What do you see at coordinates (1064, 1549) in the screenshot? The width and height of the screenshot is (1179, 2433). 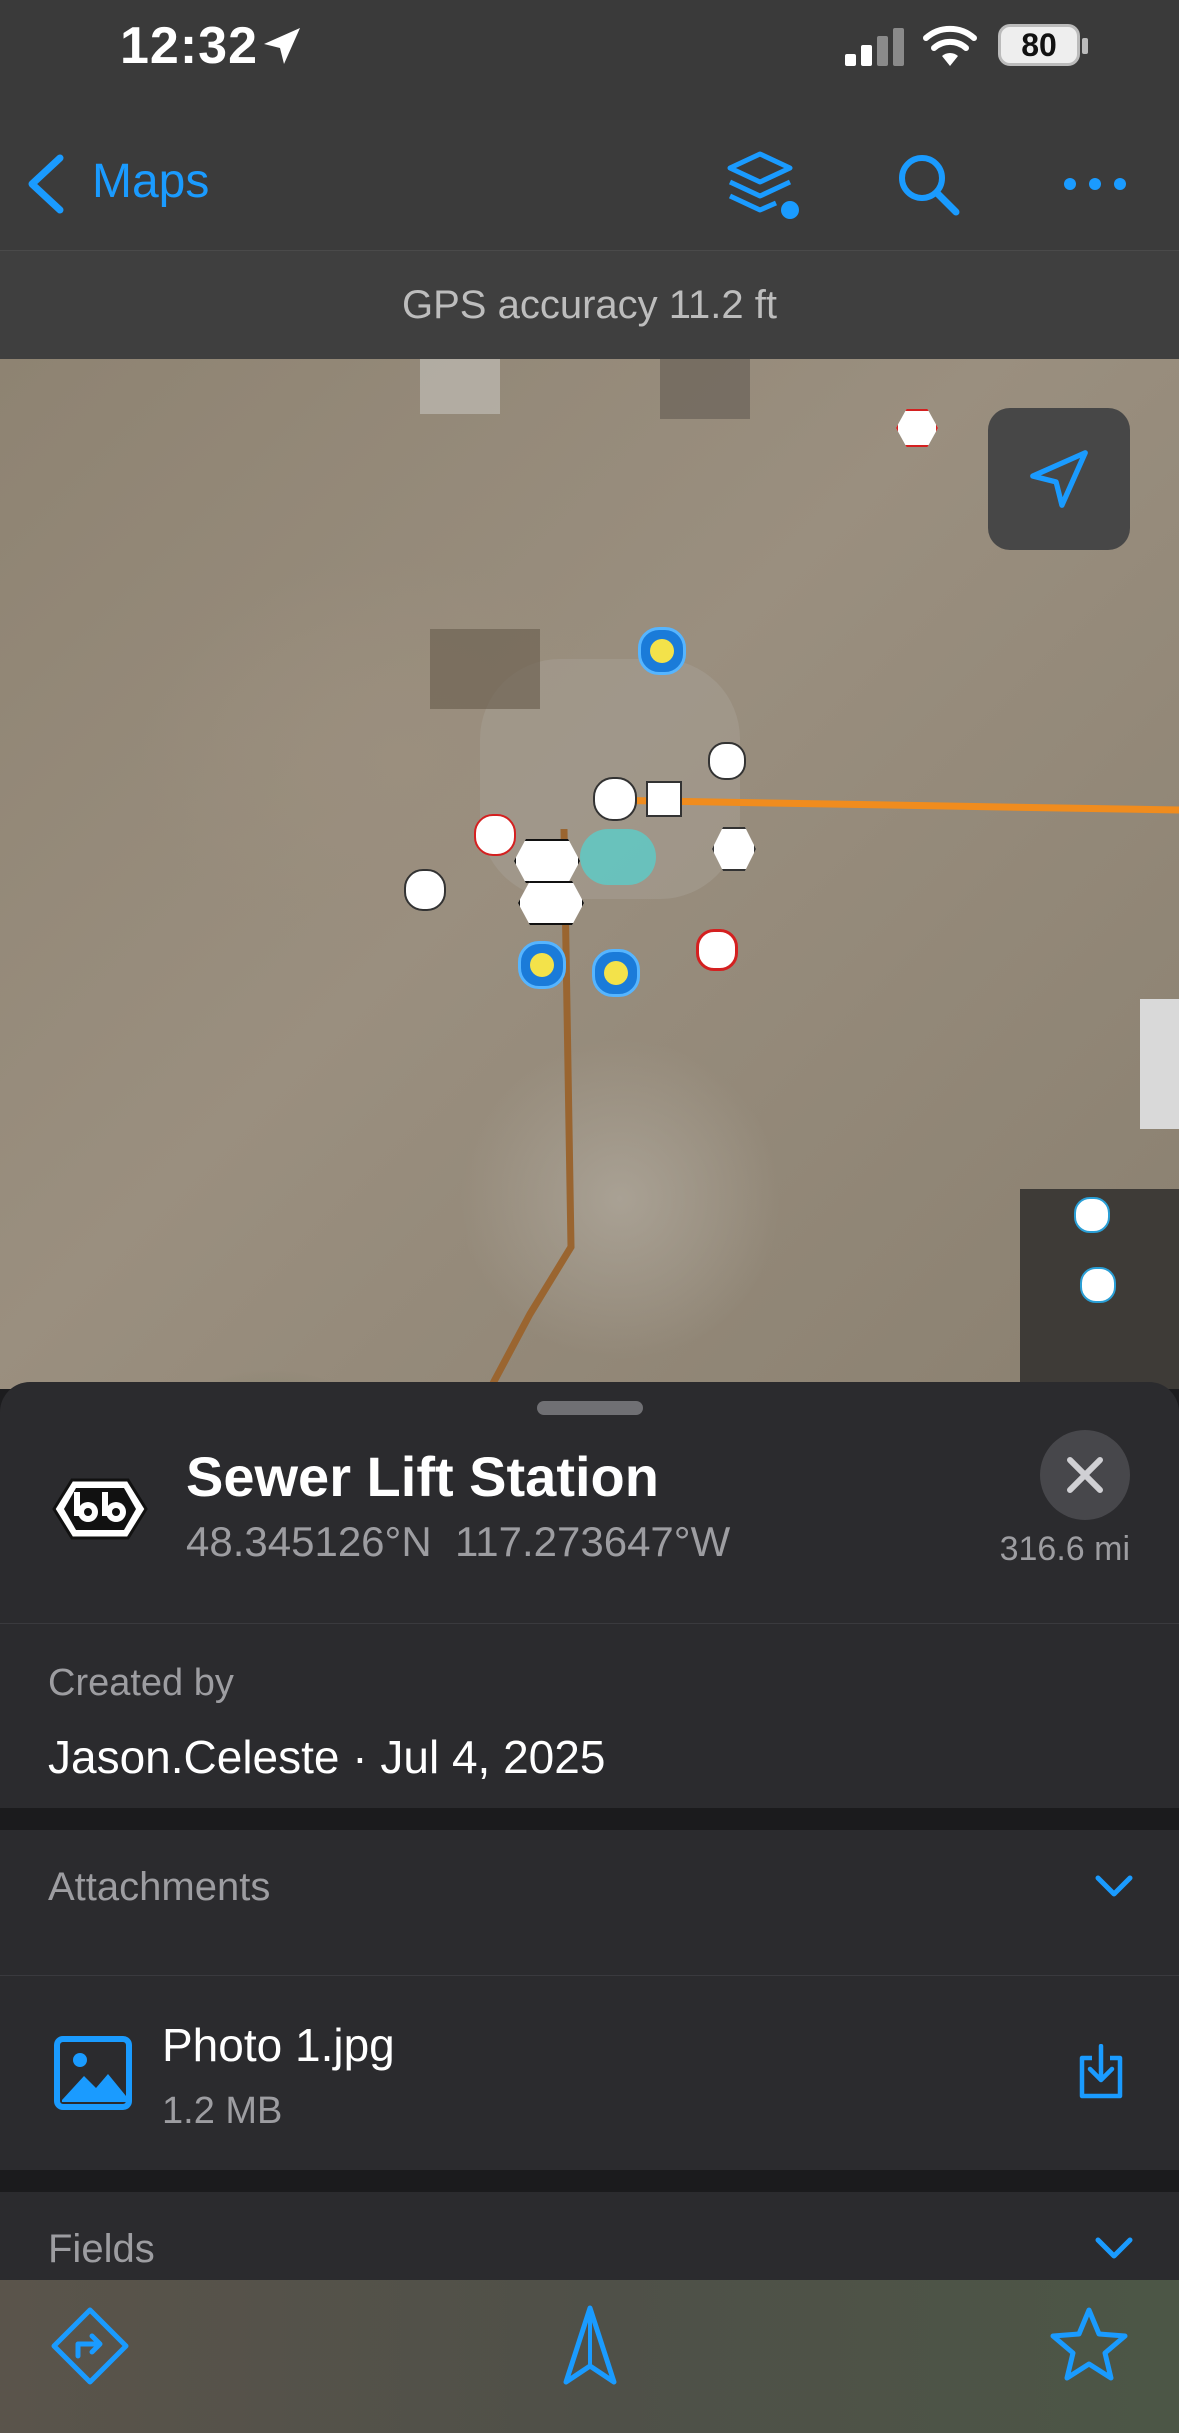 I see `feature-distance: 316.6 mi` at bounding box center [1064, 1549].